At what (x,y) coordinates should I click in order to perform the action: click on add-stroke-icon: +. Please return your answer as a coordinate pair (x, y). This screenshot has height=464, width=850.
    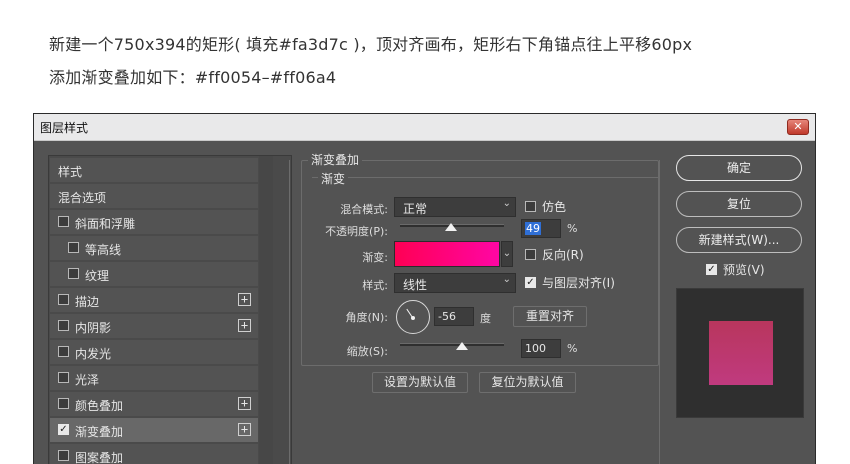
    Looking at the image, I should click on (244, 299).